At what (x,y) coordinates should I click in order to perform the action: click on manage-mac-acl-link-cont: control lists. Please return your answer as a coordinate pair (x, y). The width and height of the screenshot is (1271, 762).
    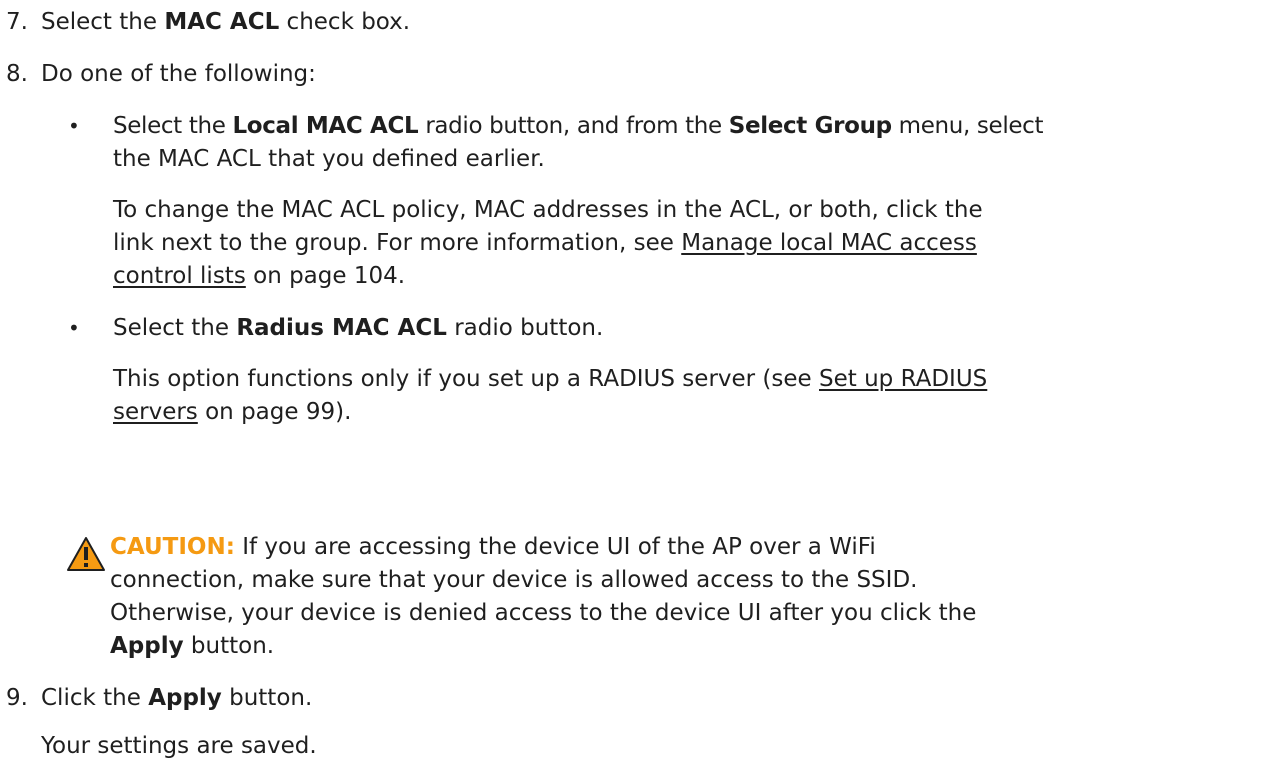
    Looking at the image, I should click on (179, 276).